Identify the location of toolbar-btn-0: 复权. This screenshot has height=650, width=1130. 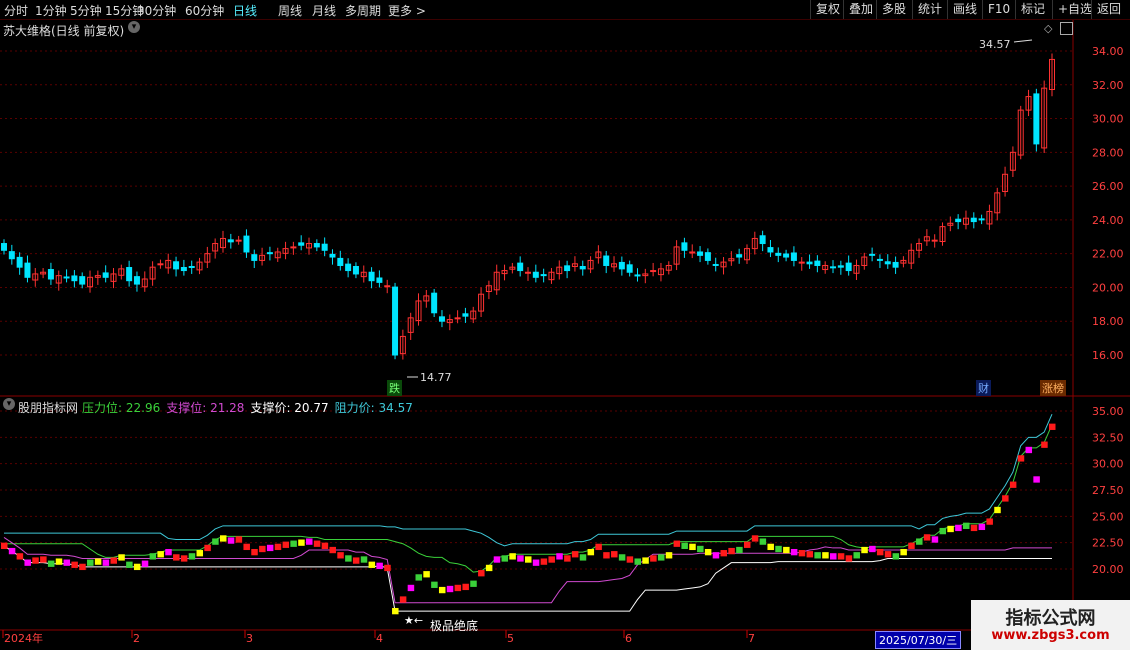
(827, 9).